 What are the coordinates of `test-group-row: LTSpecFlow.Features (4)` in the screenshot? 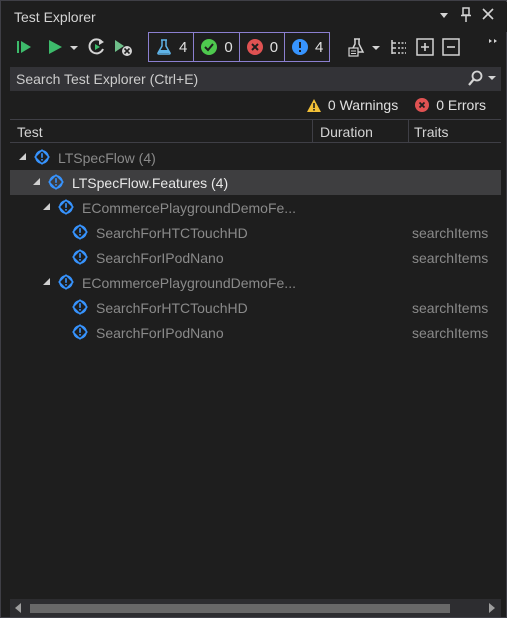 It's located at (255, 182).